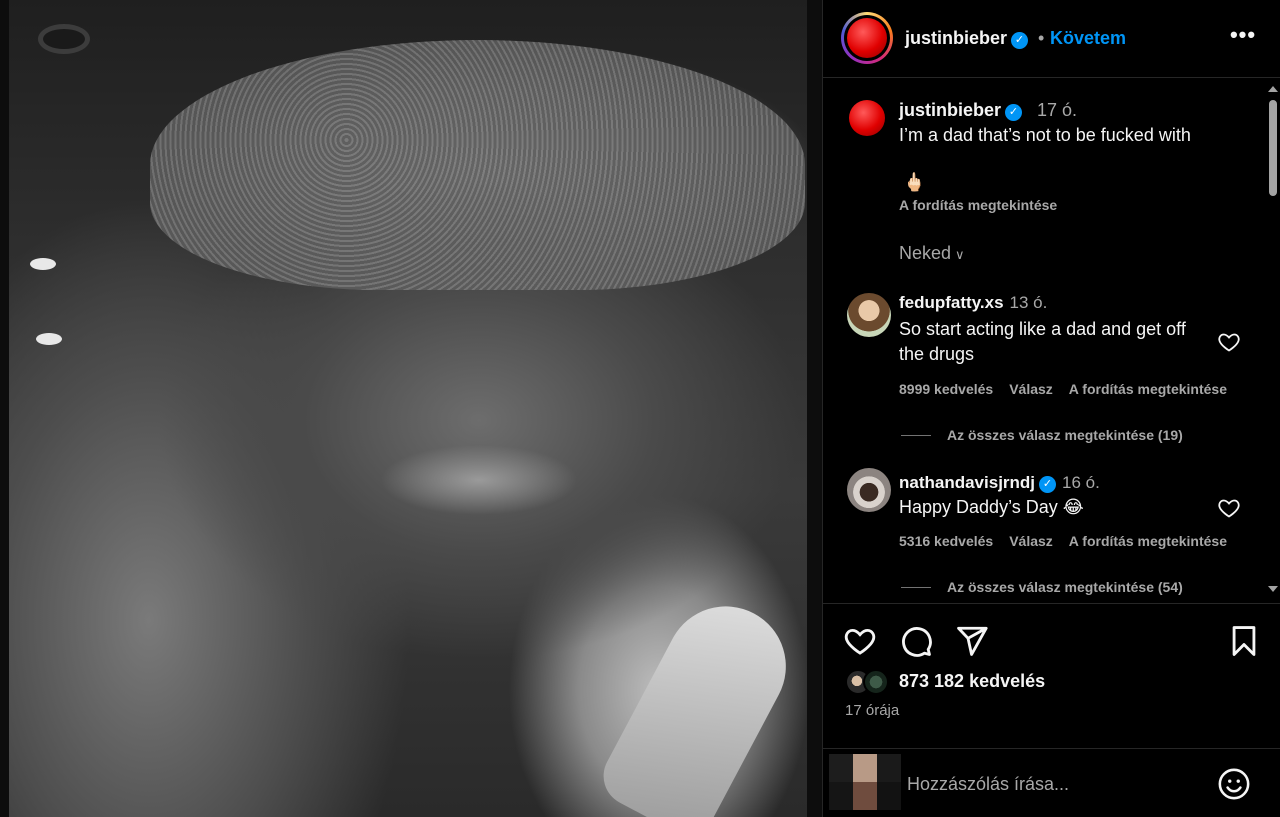 This screenshot has width=1280, height=817. I want to click on comment-header: fedupfatty.xs 13 ó., so click(973, 303).